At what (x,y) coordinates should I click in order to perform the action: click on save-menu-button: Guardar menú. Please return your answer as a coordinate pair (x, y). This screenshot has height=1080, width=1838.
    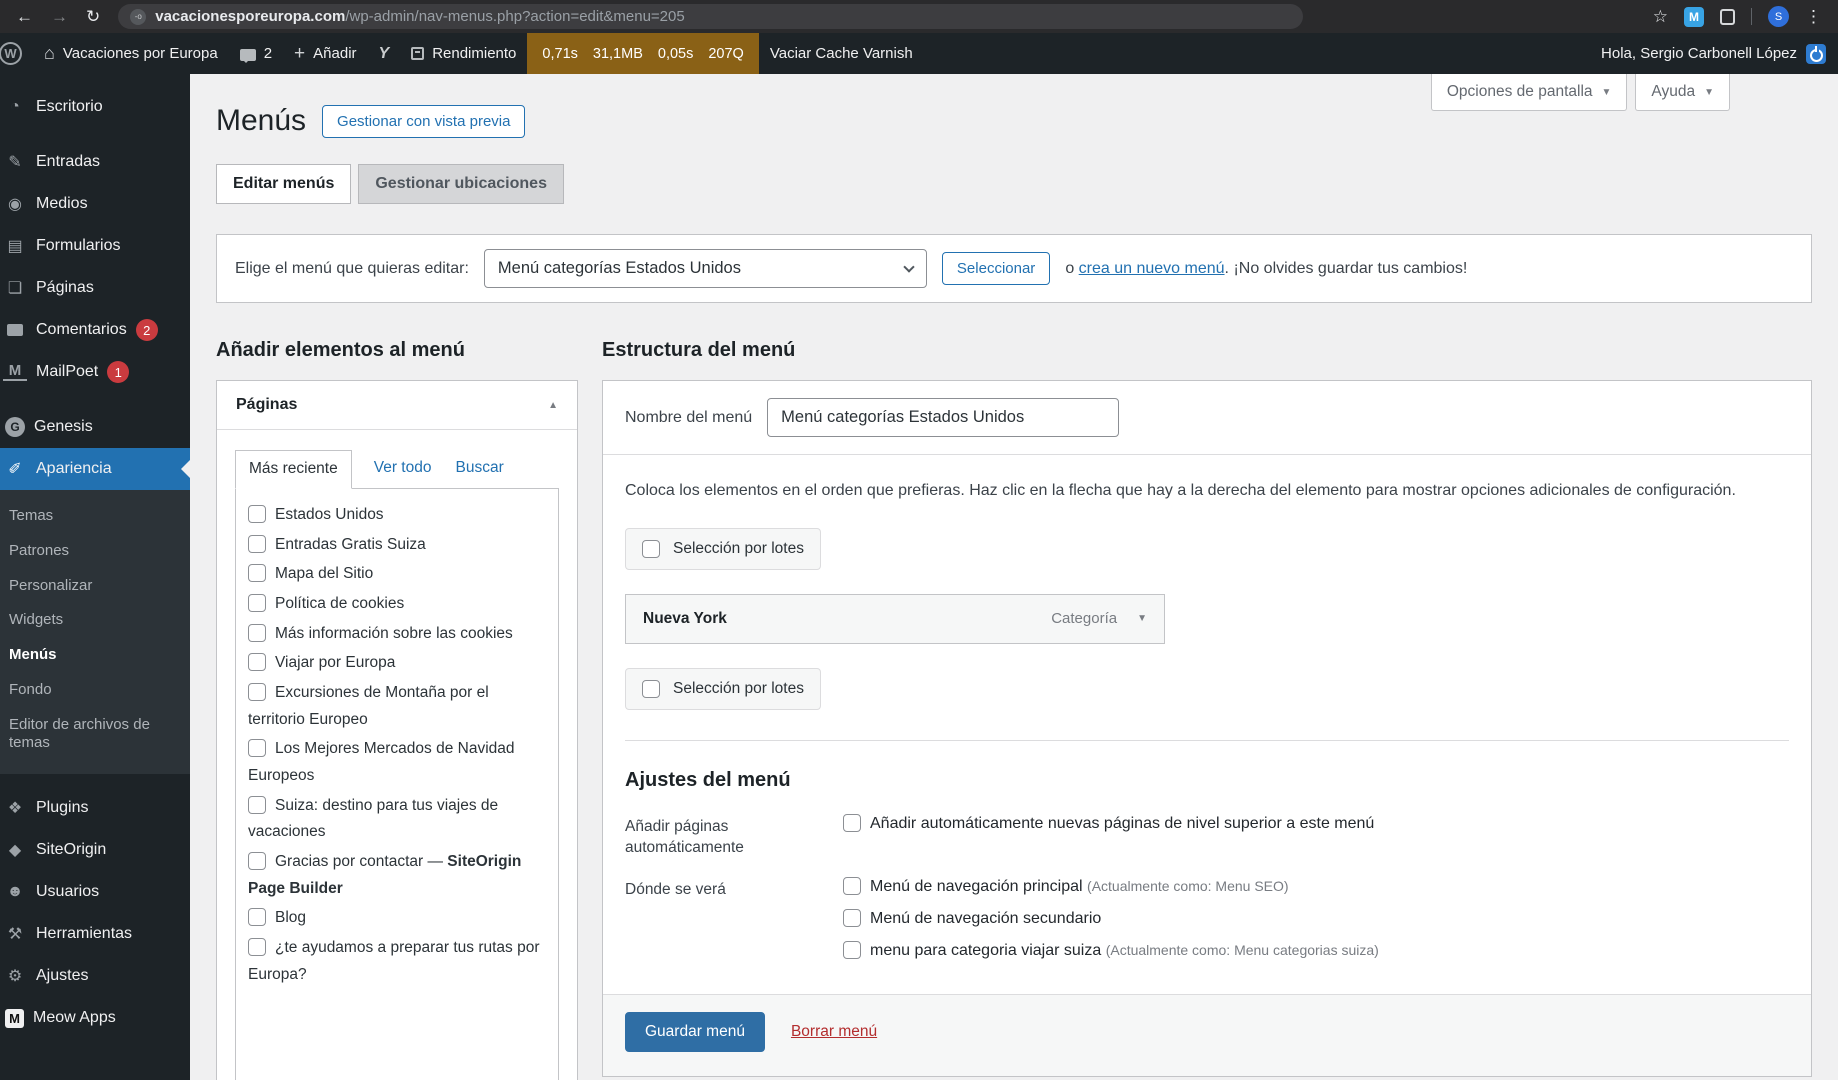
    Looking at the image, I should click on (695, 1032).